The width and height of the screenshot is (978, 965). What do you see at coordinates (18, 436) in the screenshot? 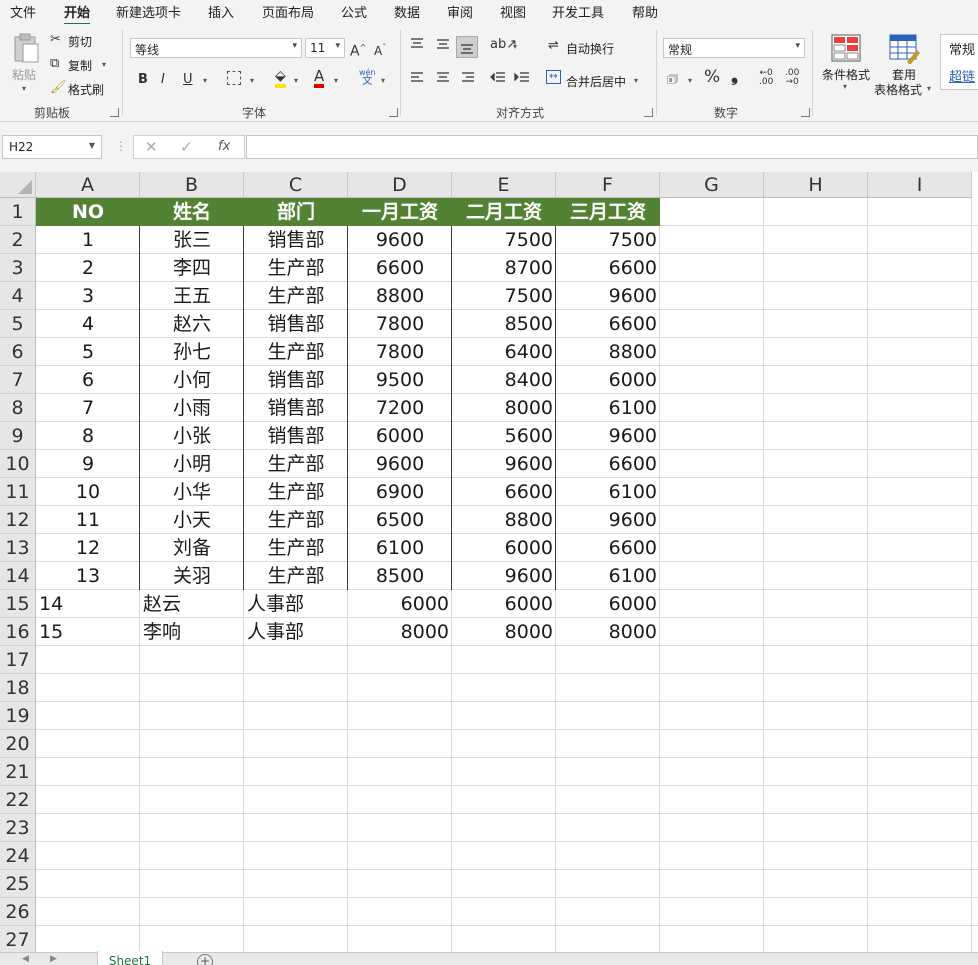
I see `row-header-9: 9` at bounding box center [18, 436].